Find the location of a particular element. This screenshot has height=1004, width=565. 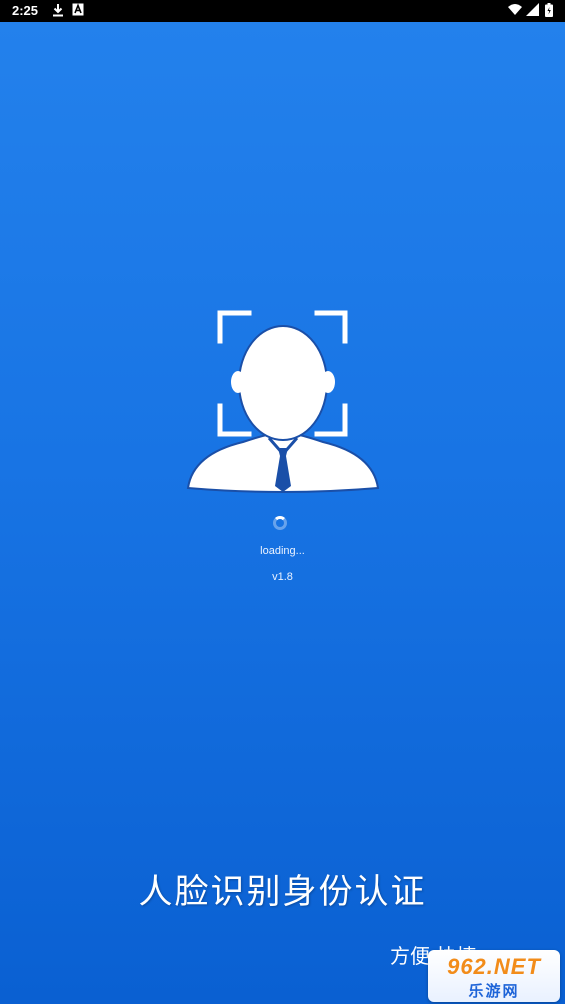

wifi-icon is located at coordinates (515, 11).